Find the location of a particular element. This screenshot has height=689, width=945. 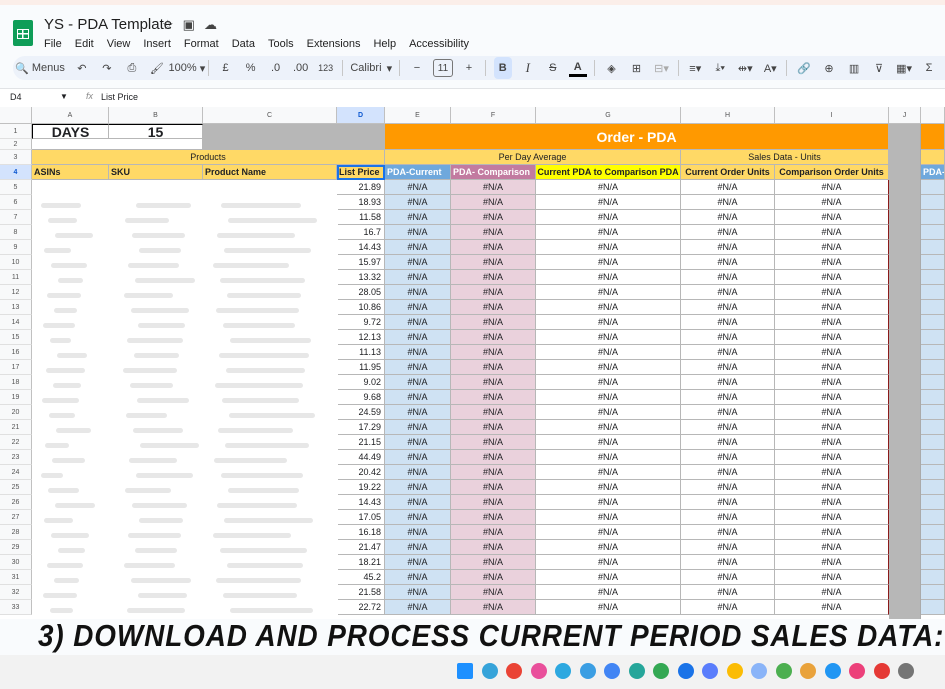

row-header: 33 is located at coordinates (16, 607).